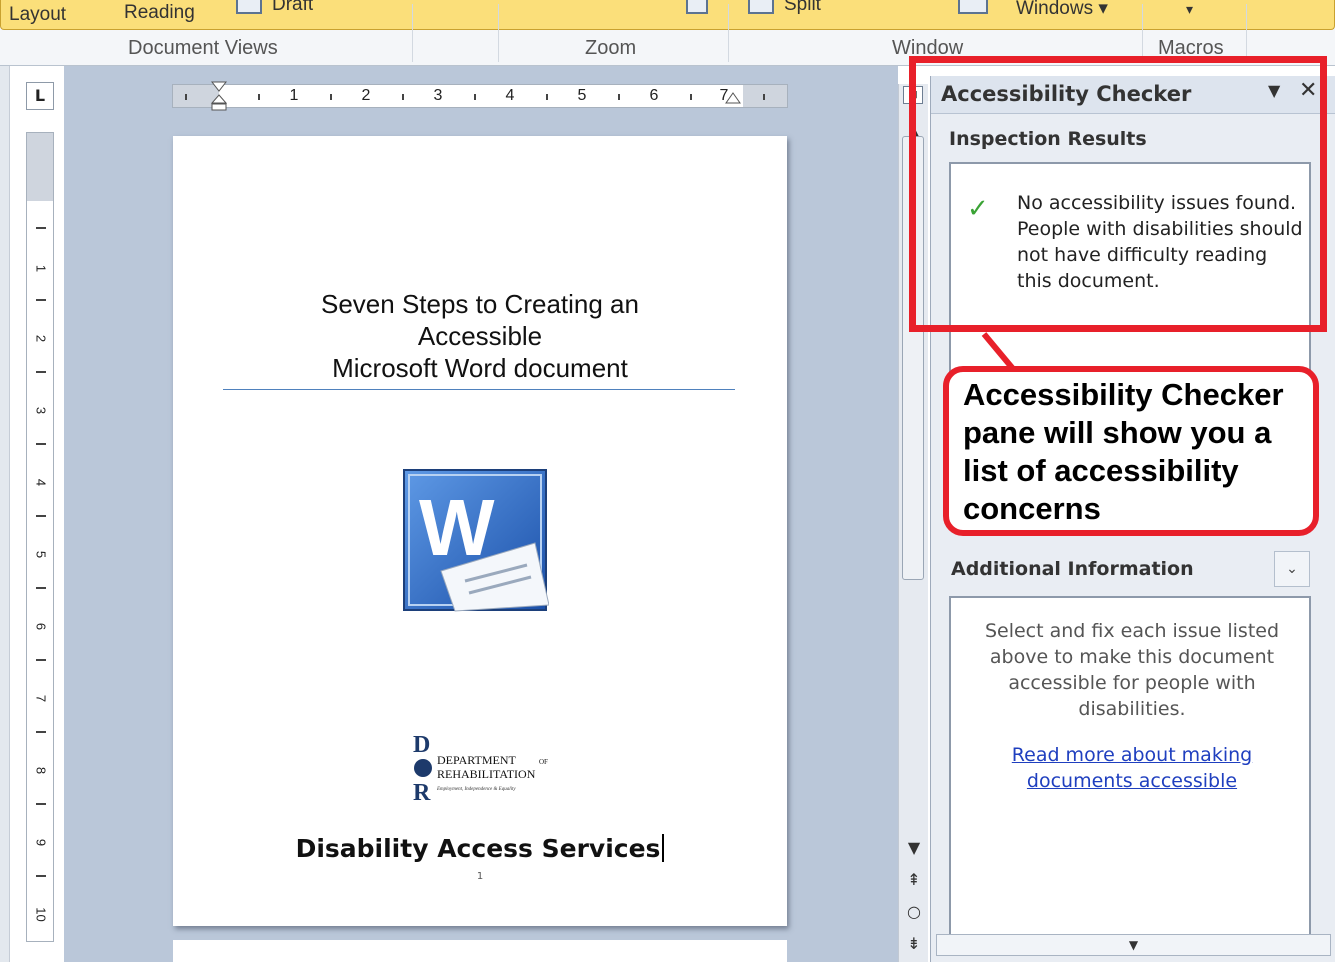 The image size is (1335, 962). Describe the element at coordinates (914, 847) in the screenshot. I see `scroll-down-icon: ▼` at that location.